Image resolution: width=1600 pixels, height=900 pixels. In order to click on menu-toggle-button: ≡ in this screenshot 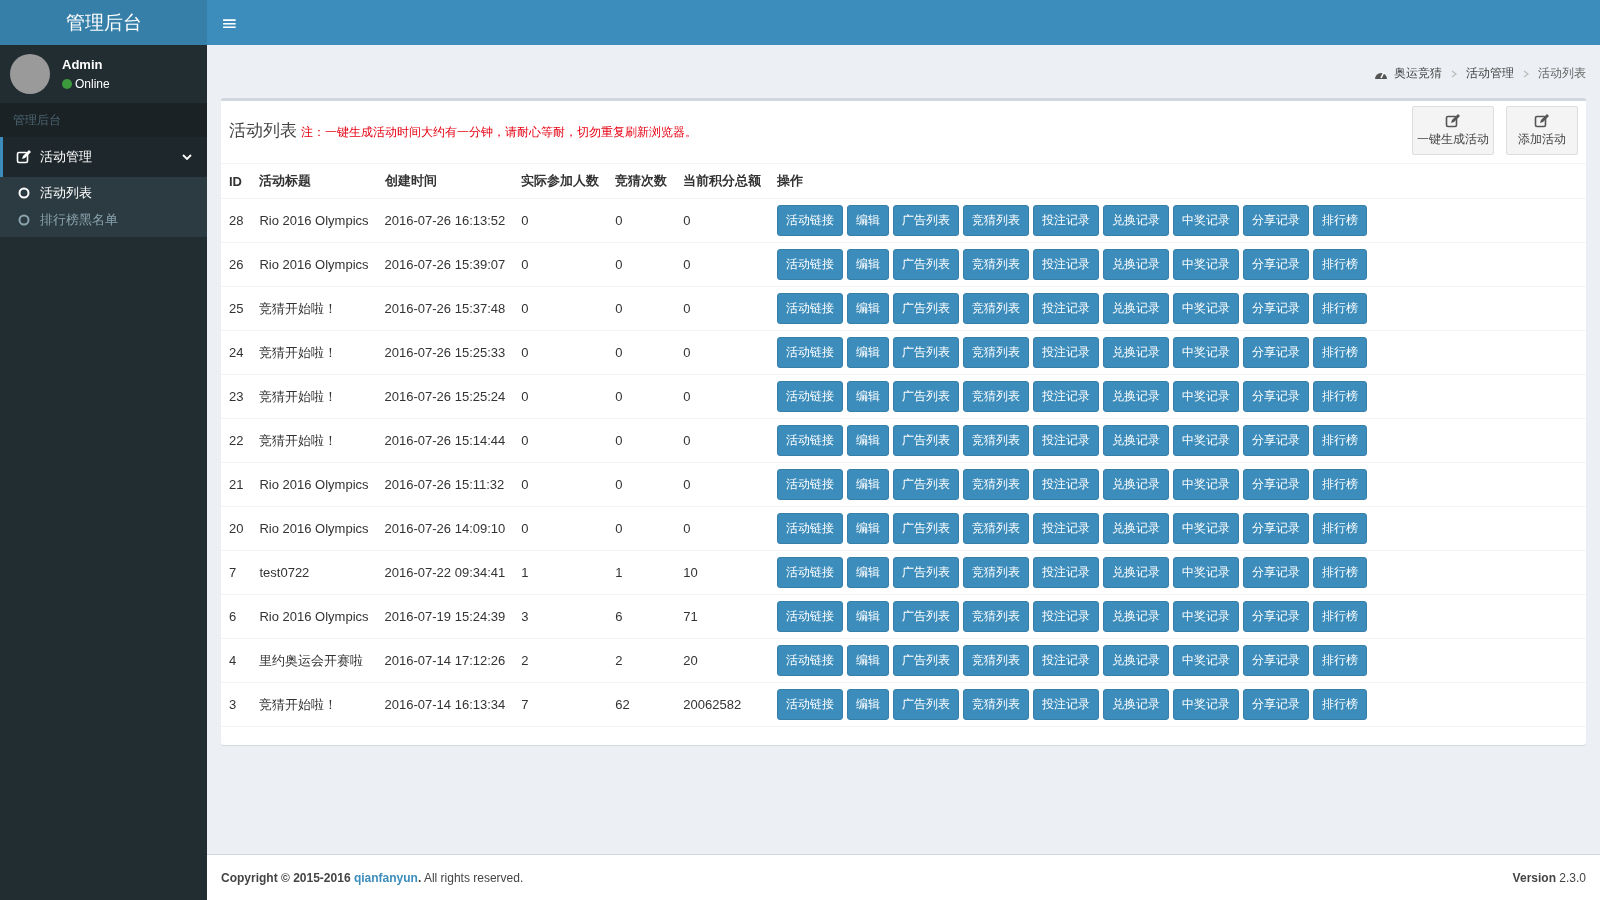, I will do `click(229, 22)`.